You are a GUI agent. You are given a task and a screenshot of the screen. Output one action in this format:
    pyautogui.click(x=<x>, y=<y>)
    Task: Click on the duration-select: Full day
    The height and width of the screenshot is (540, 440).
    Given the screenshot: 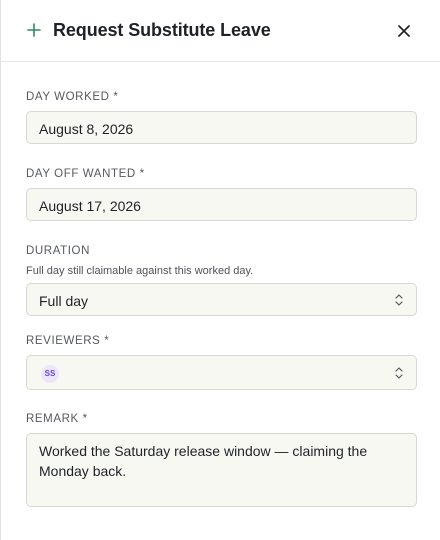 What is the action you would take?
    pyautogui.click(x=221, y=299)
    